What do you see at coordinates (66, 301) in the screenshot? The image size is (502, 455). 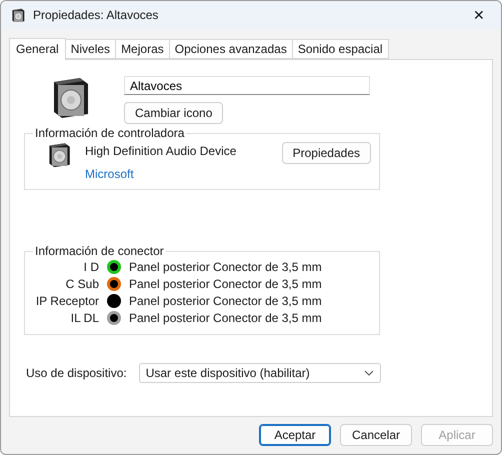 I see `connector-label: IP Receptor` at bounding box center [66, 301].